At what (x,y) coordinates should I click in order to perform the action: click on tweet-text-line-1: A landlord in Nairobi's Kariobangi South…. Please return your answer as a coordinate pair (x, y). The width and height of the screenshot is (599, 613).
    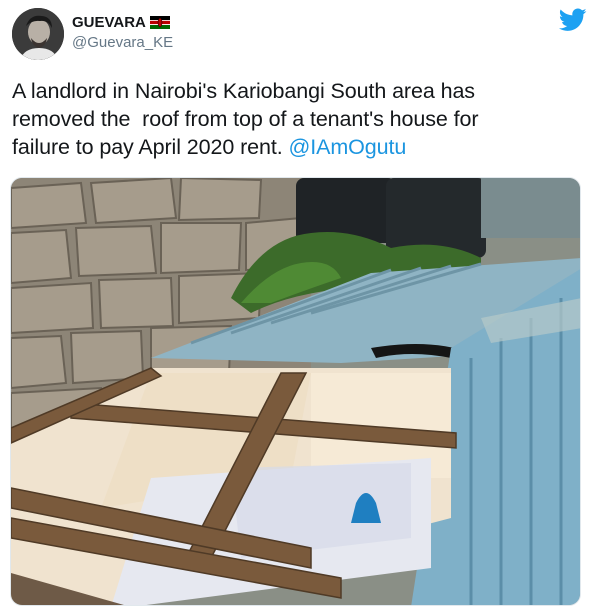
    Looking at the image, I should click on (243, 91).